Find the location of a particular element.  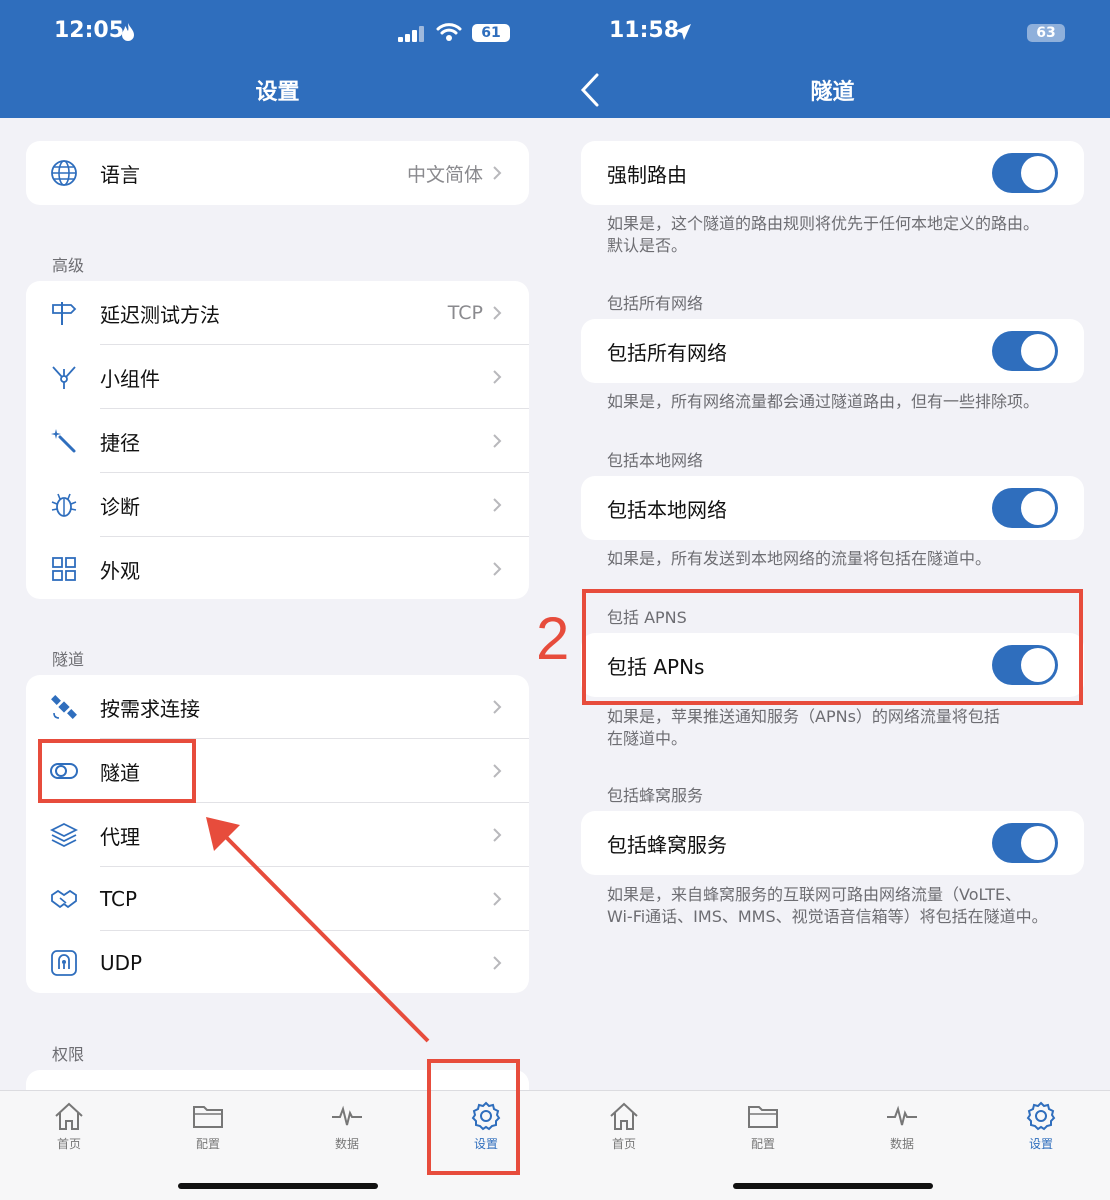

ear-icon is located at coordinates (64, 963).